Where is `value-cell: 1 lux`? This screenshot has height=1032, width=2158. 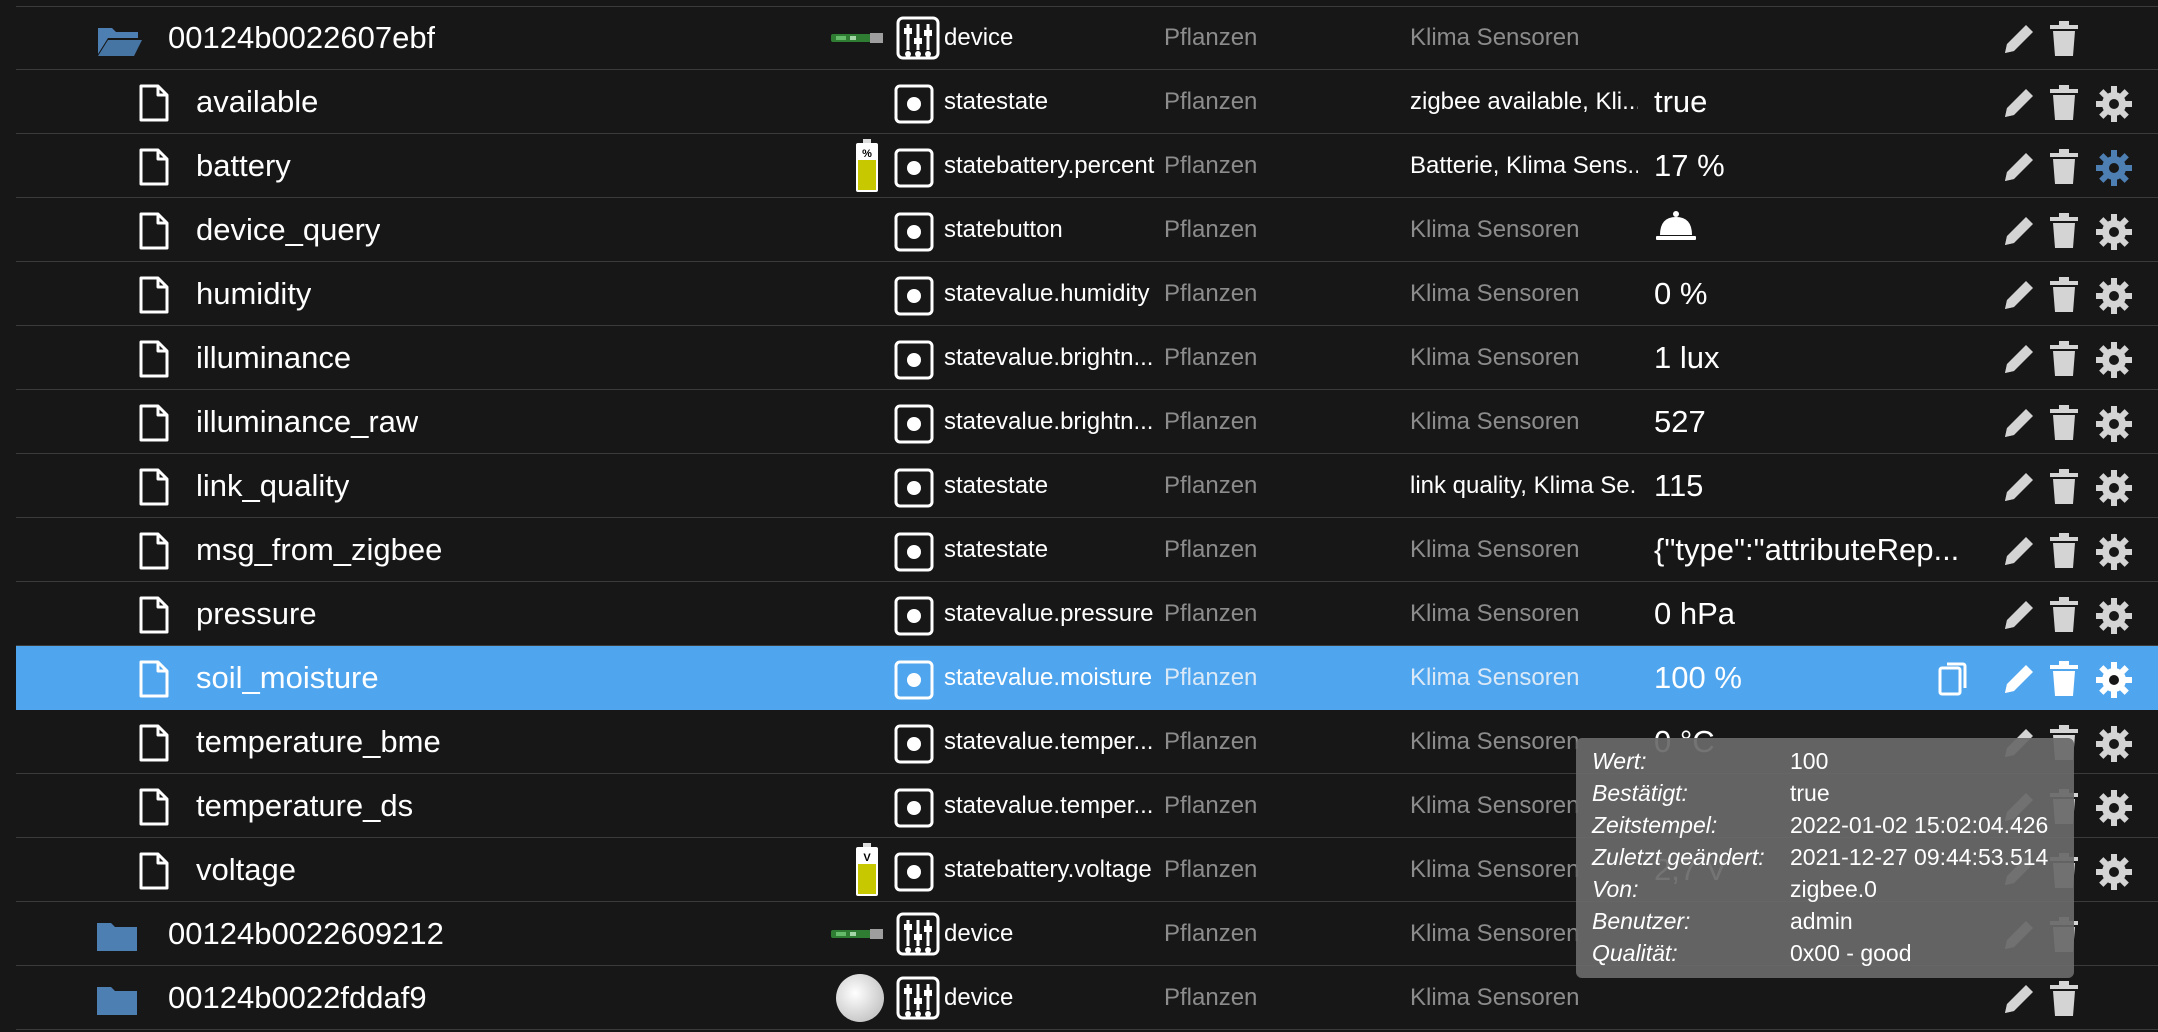
value-cell: 1 lux is located at coordinates (1687, 357).